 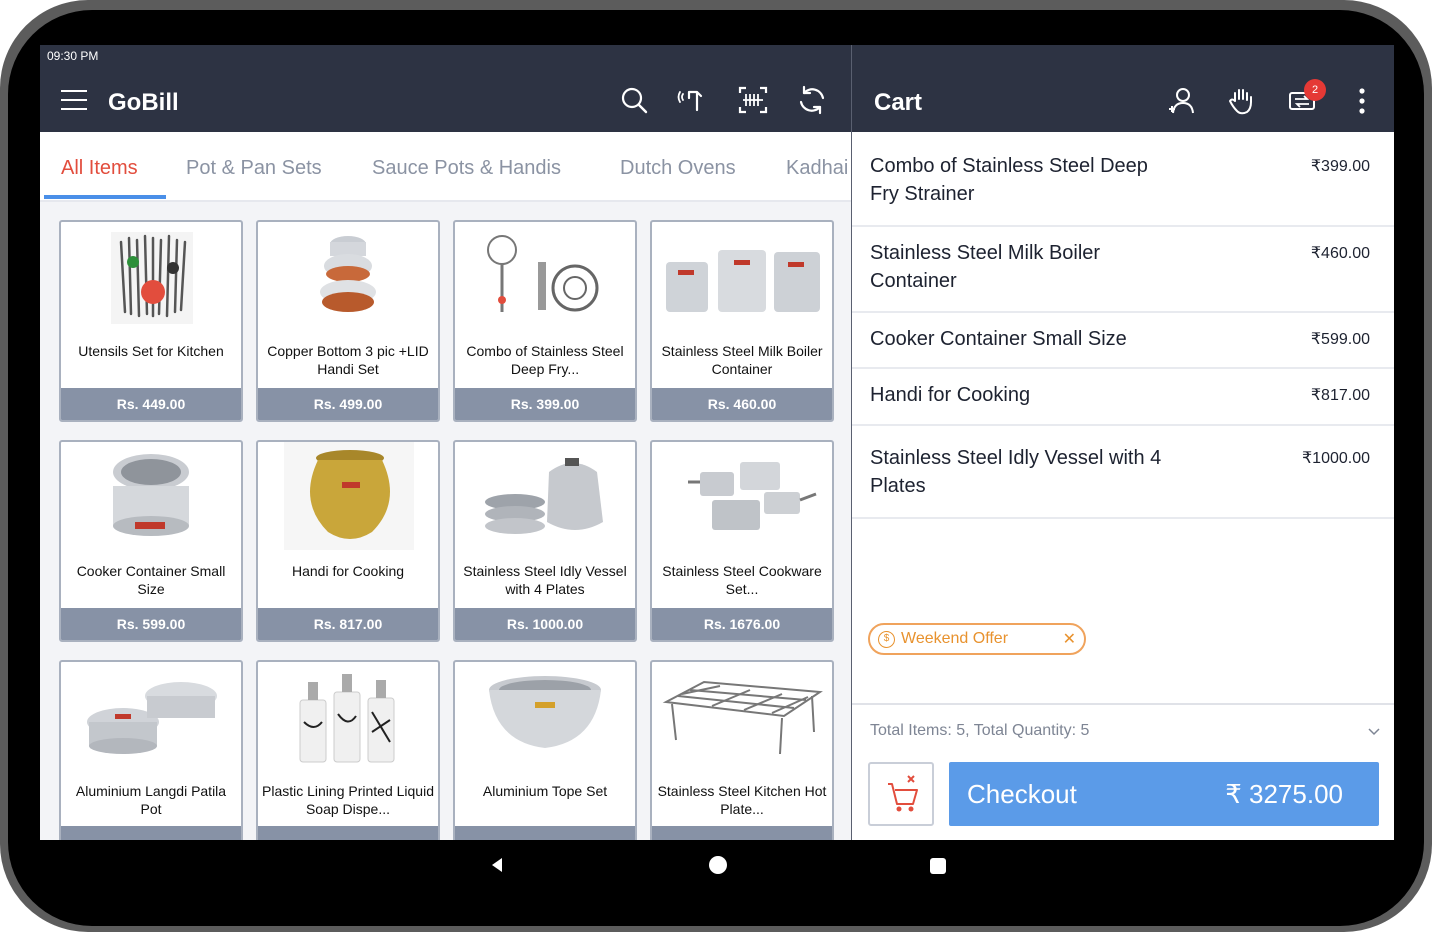 I want to click on checkout-label: Checkout, so click(x=1022, y=794).